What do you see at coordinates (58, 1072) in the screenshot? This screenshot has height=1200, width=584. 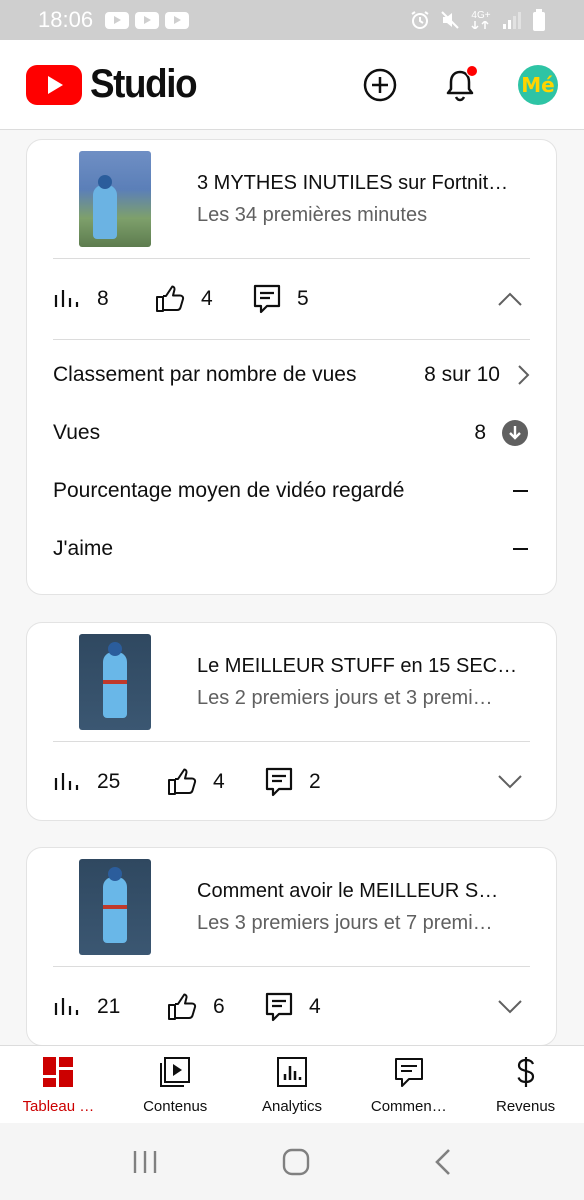 I see `dashboard-icon` at bounding box center [58, 1072].